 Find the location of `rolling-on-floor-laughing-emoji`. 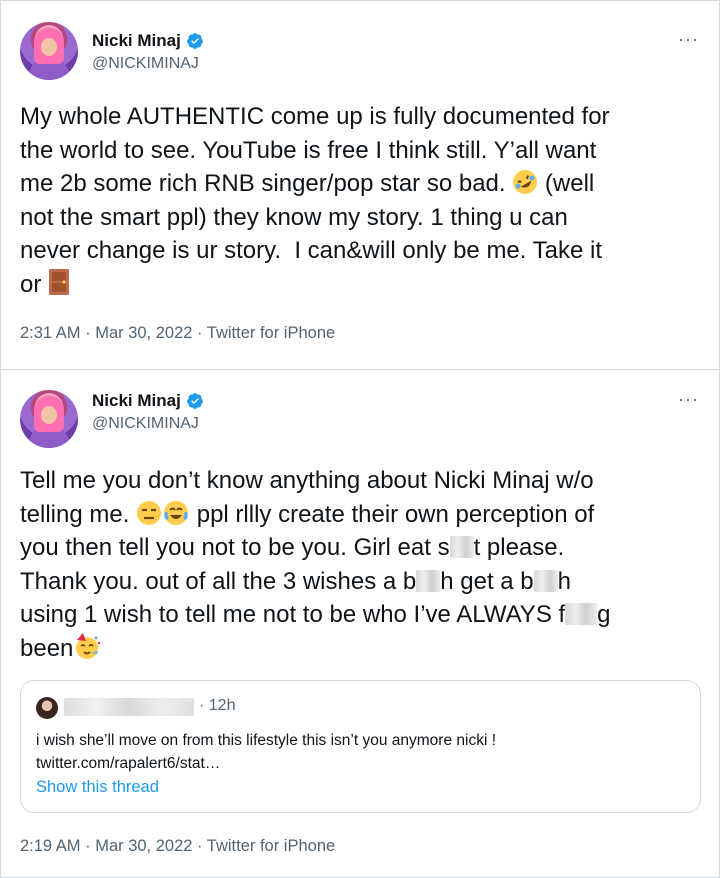

rolling-on-floor-laughing-emoji is located at coordinates (525, 182).